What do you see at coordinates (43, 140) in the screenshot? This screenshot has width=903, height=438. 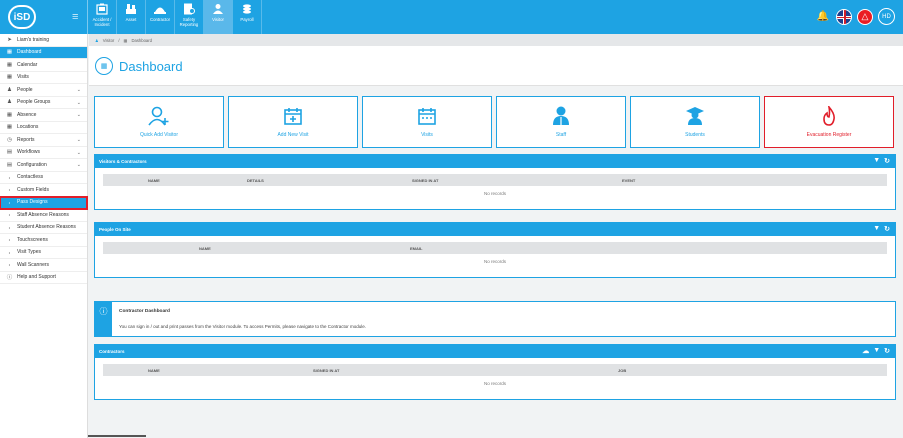 I see `sidebar-item-reports: ◷ Reports ⌄` at bounding box center [43, 140].